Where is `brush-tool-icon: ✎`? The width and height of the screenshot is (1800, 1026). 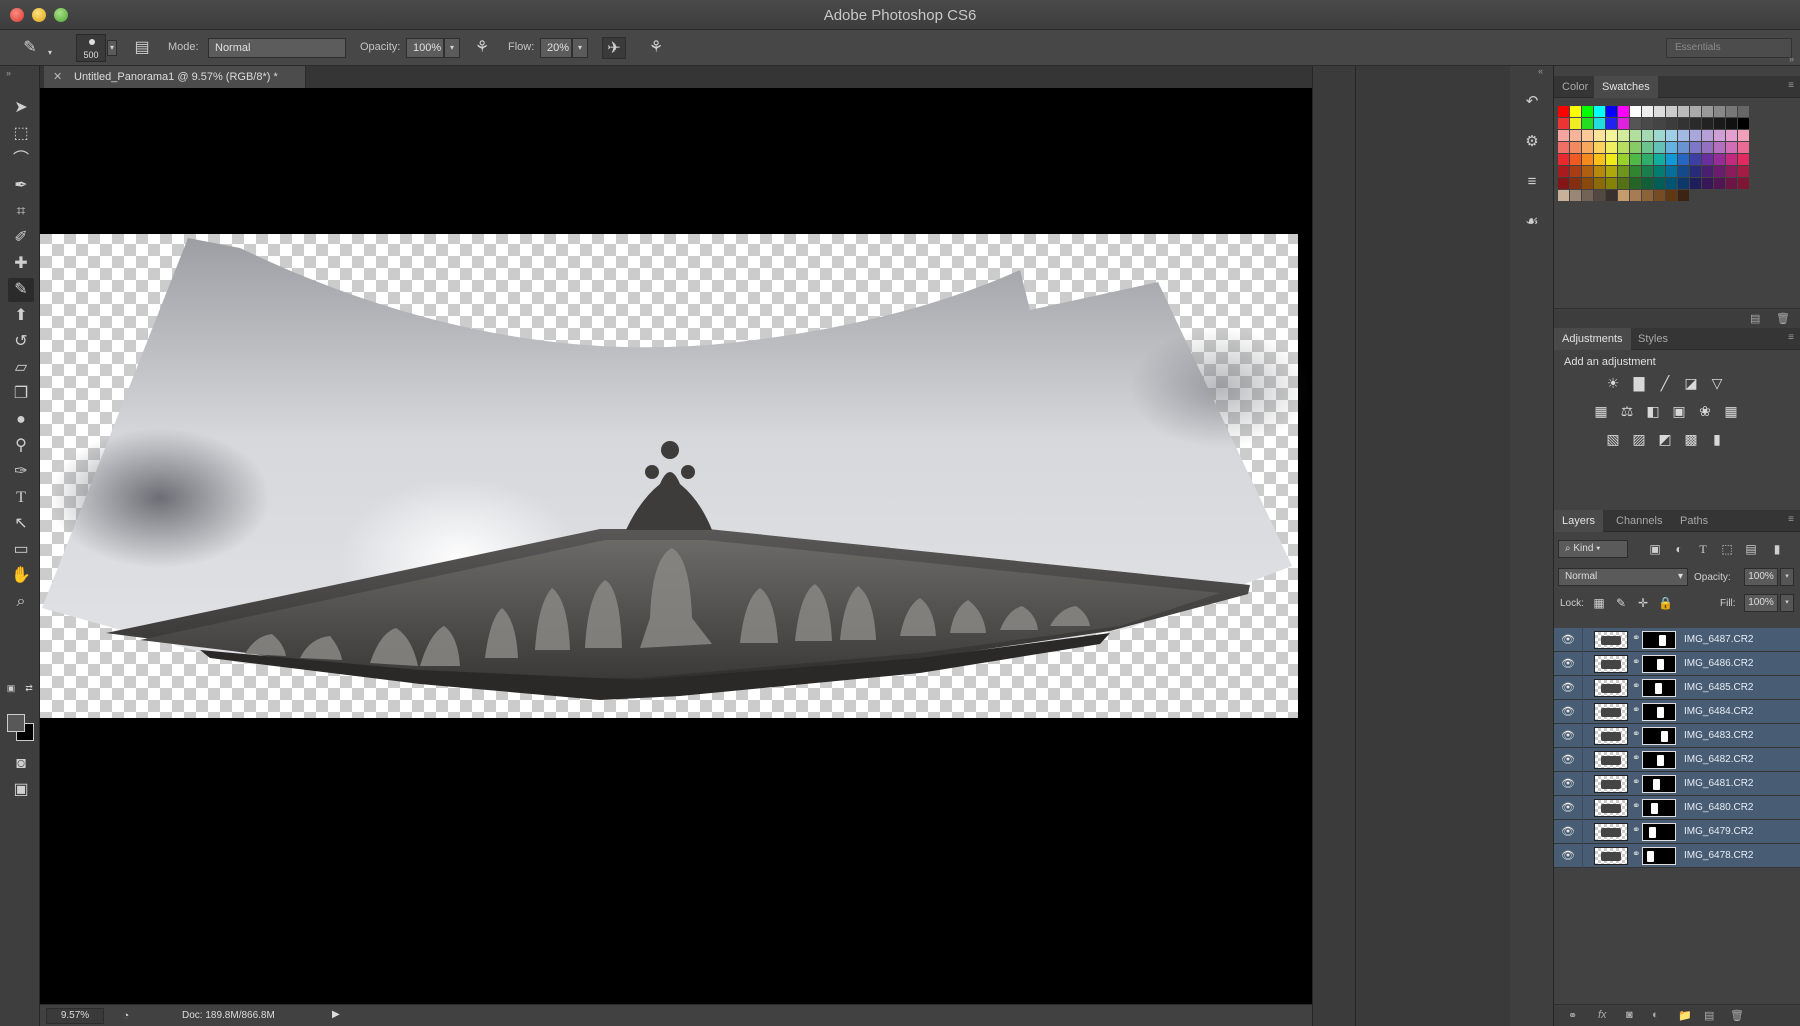 brush-tool-icon: ✎ is located at coordinates (21, 290).